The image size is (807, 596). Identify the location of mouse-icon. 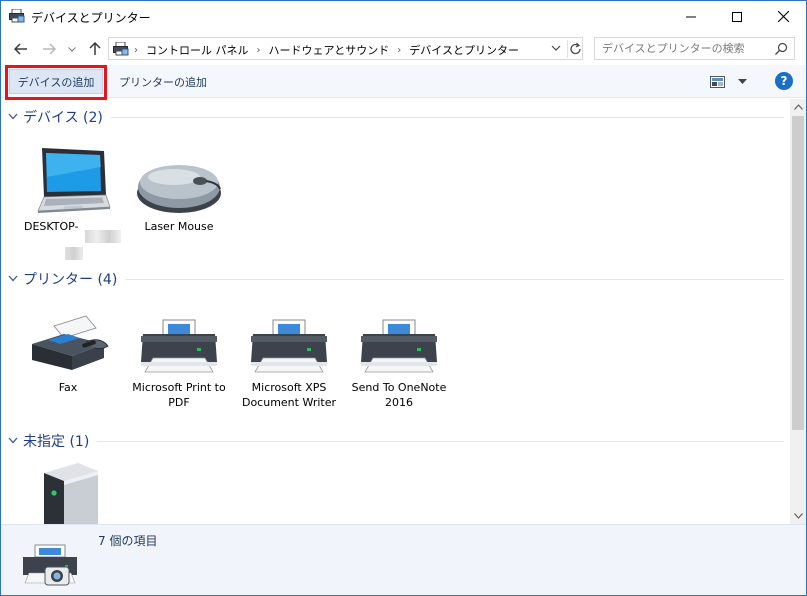
(179, 189).